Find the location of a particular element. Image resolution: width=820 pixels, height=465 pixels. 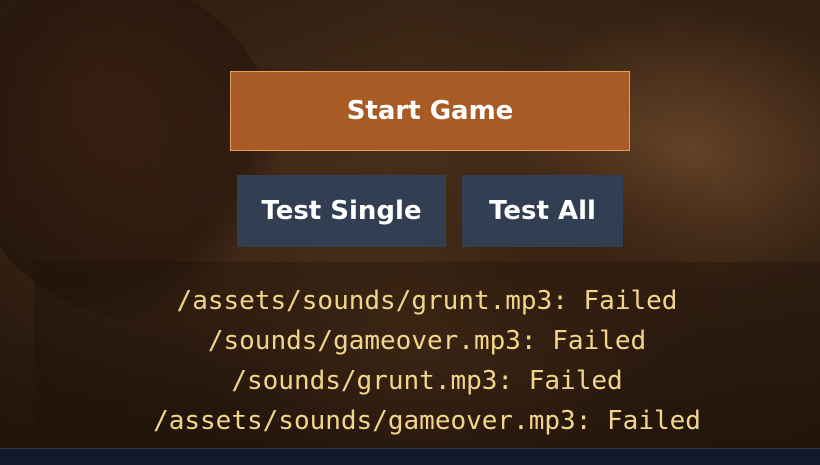

test-all-button: Test All is located at coordinates (542, 211).